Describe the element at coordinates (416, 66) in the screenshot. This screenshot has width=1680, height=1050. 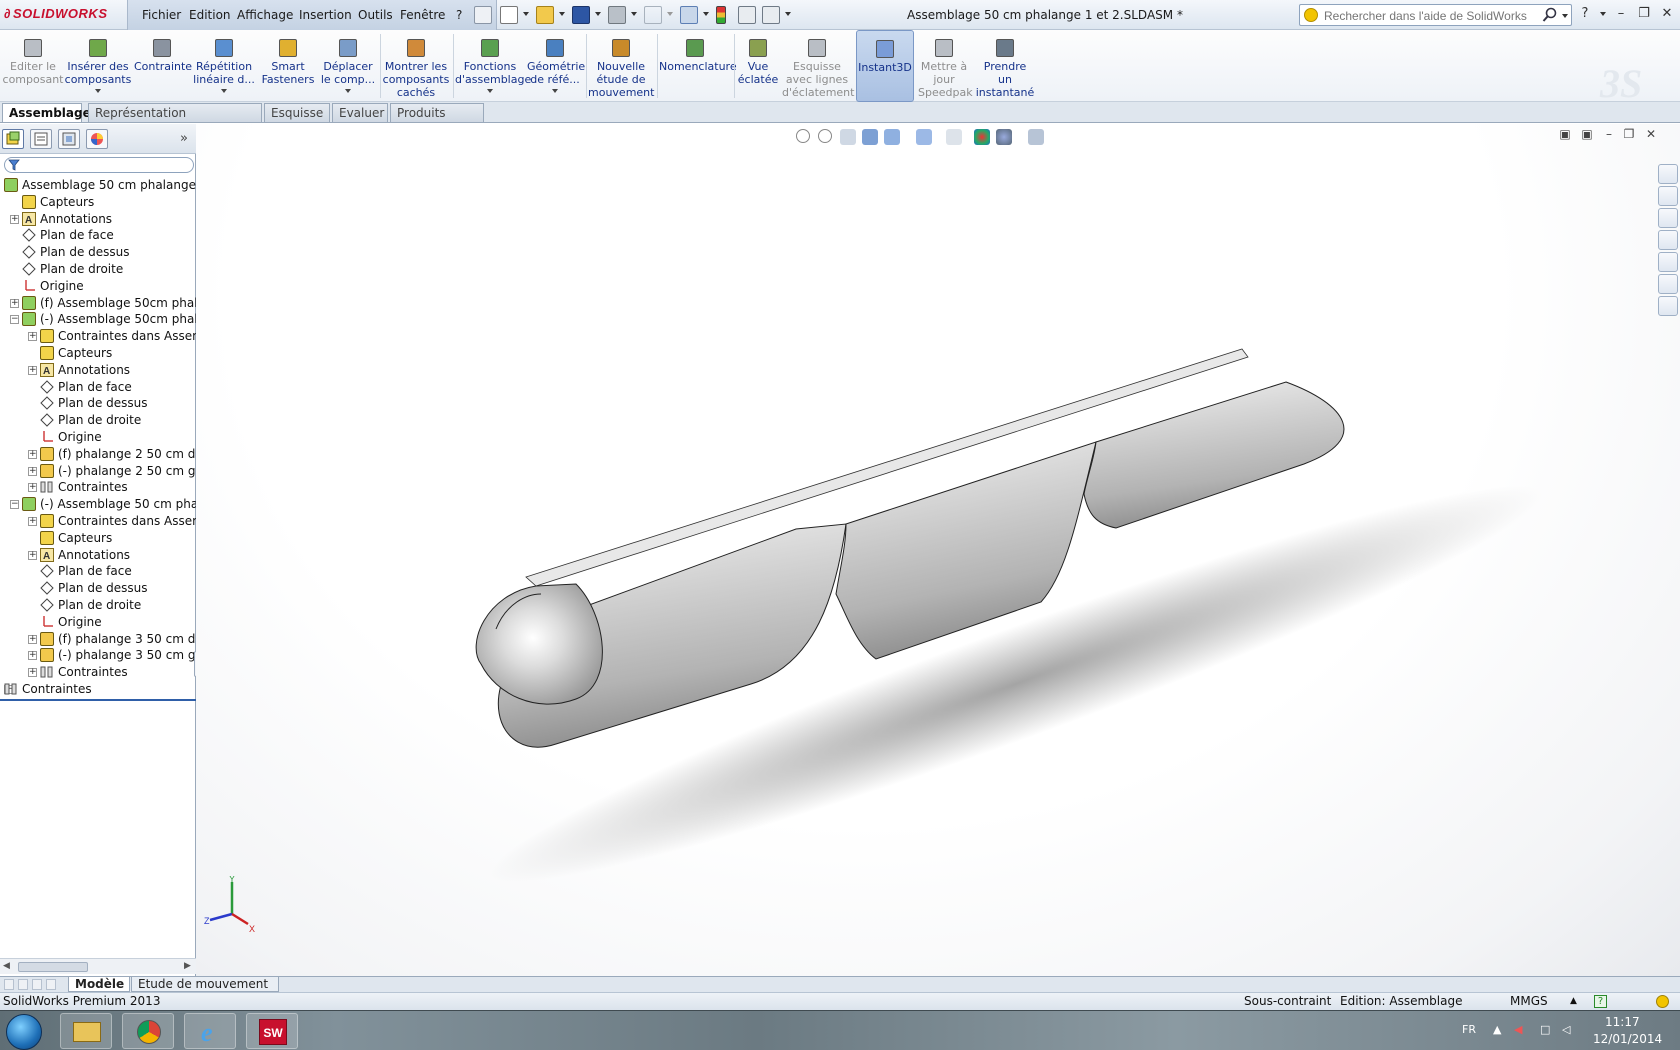
I see `cmd-show-hidden: Montrer les composants cachés` at that location.